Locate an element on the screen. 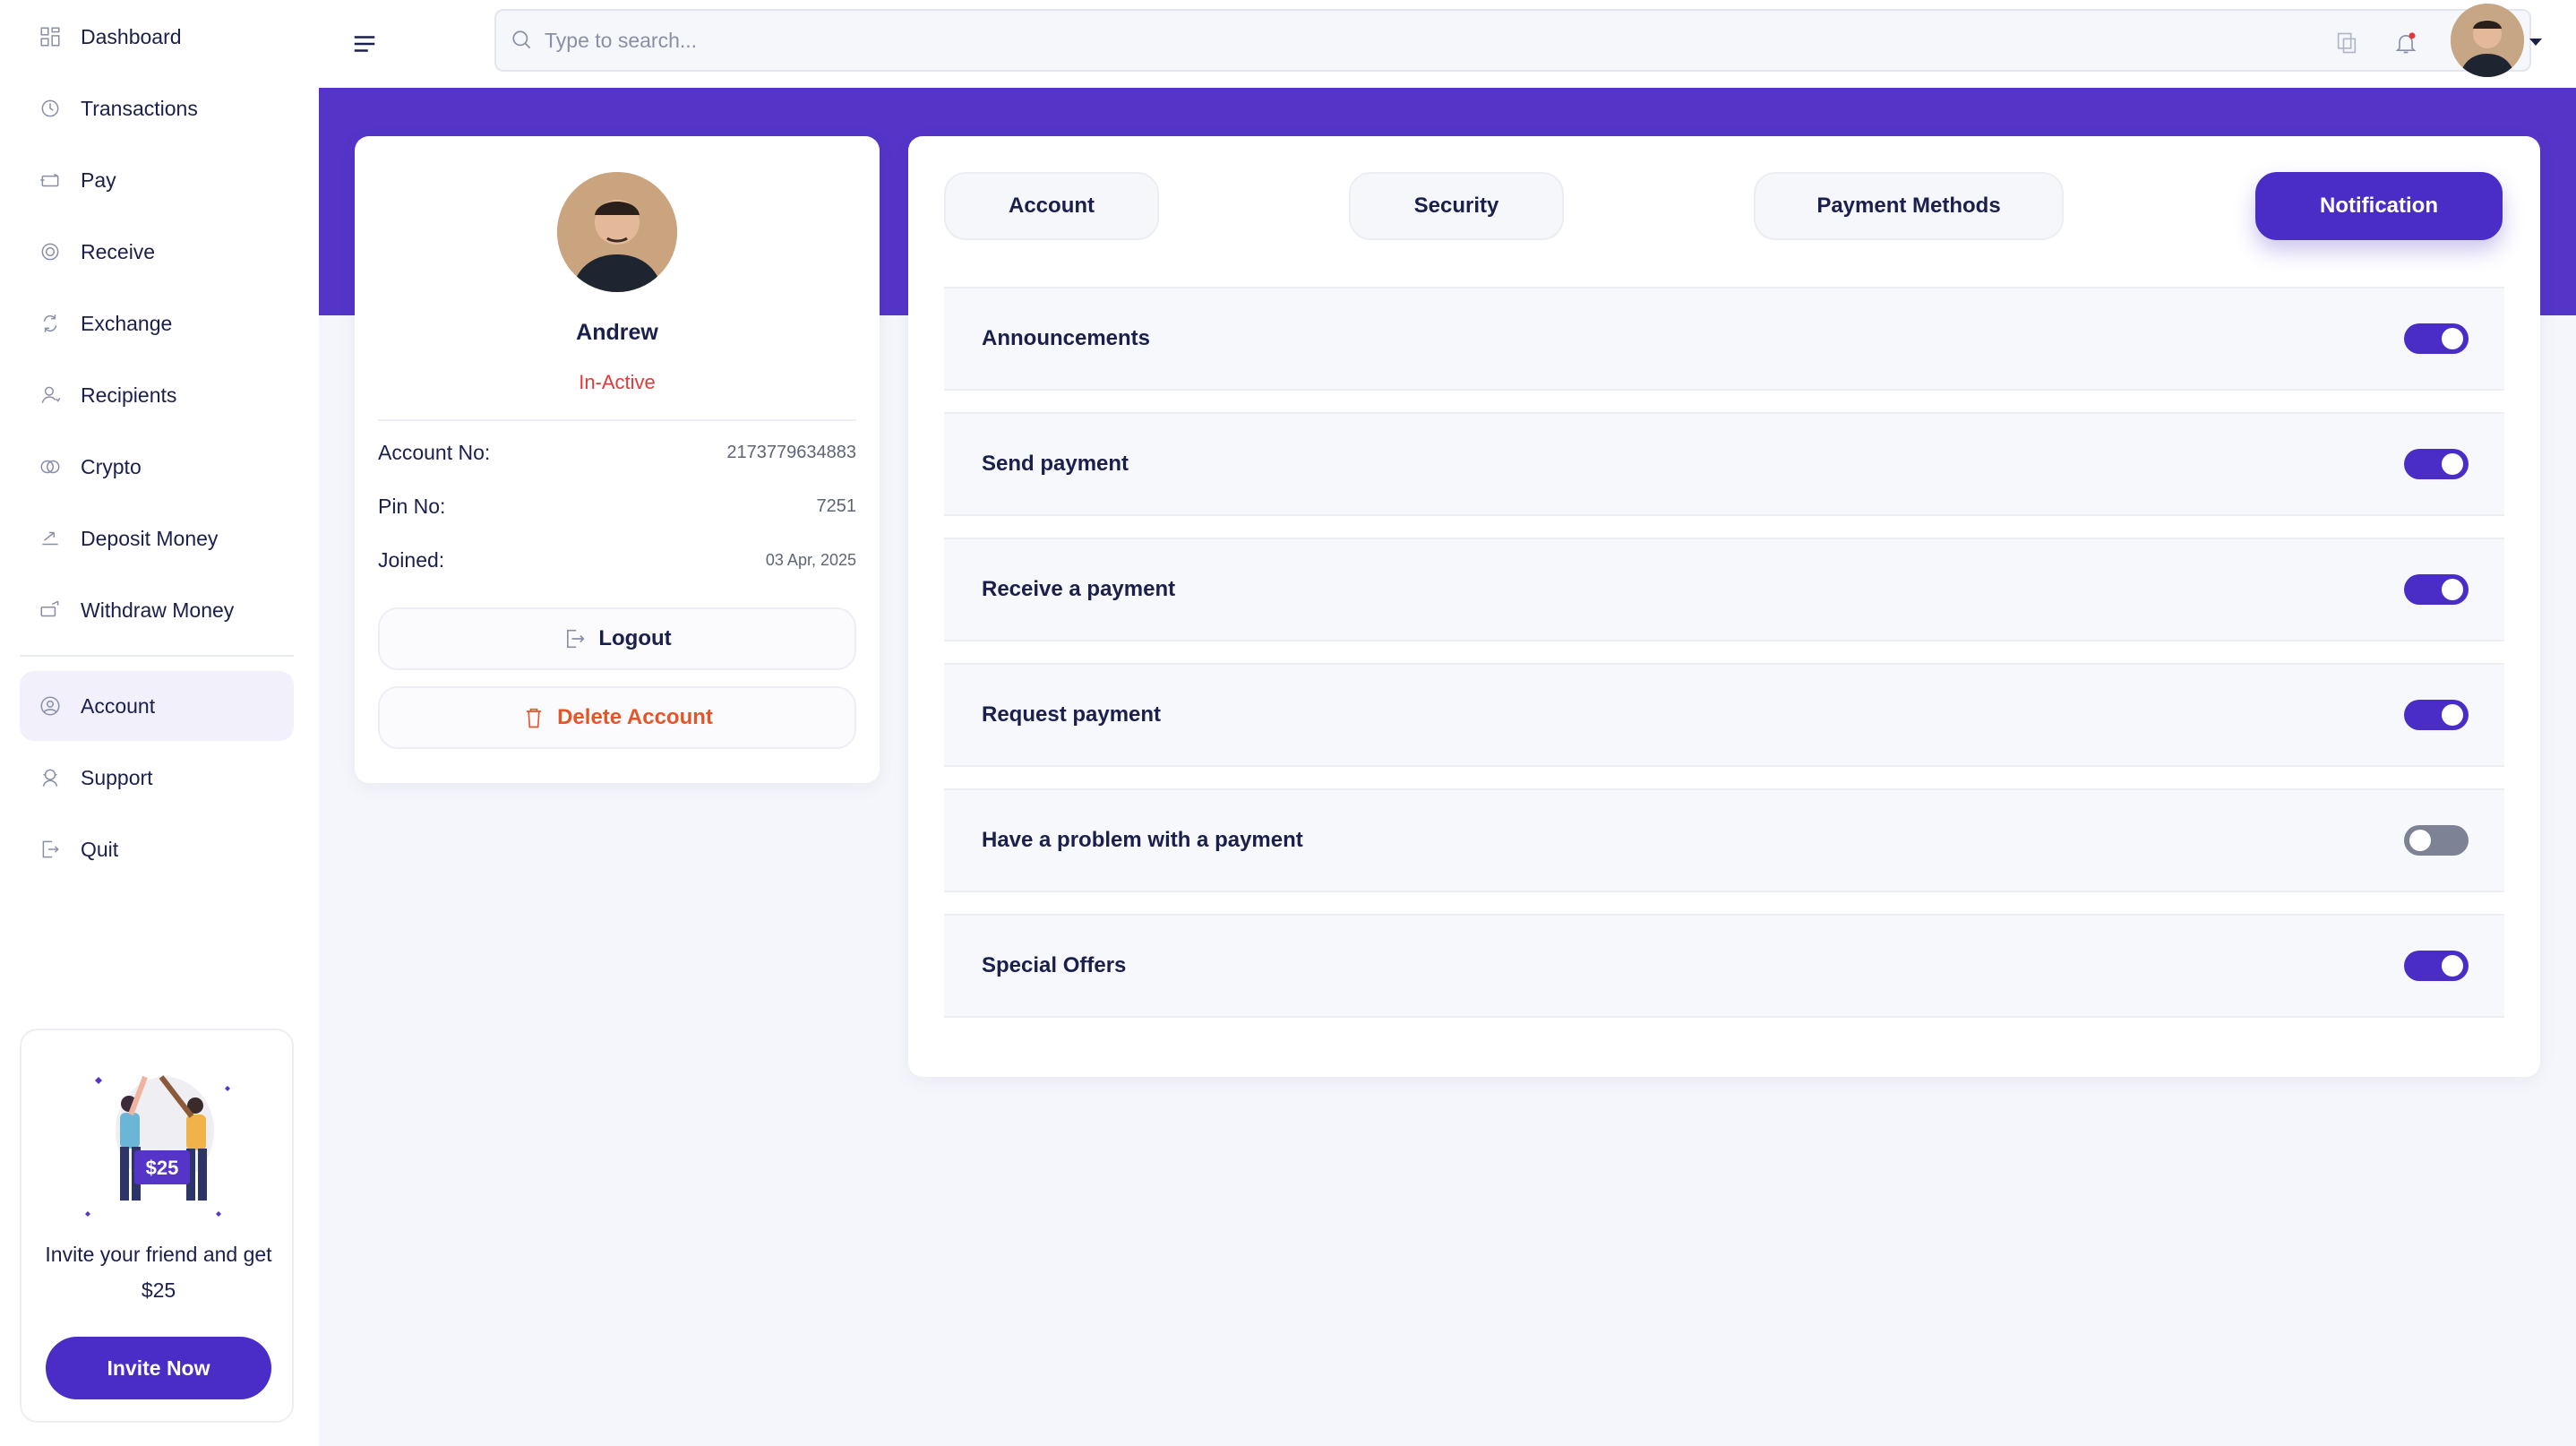 The width and height of the screenshot is (2576, 1446). sidebar-item-recipients: Recipients is located at coordinates (157, 395).